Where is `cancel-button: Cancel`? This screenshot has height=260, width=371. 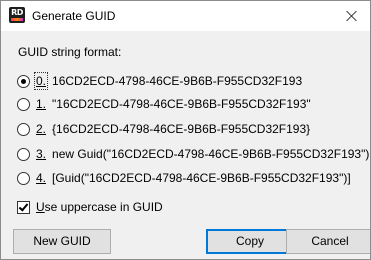 cancel-button: Cancel is located at coordinates (328, 241).